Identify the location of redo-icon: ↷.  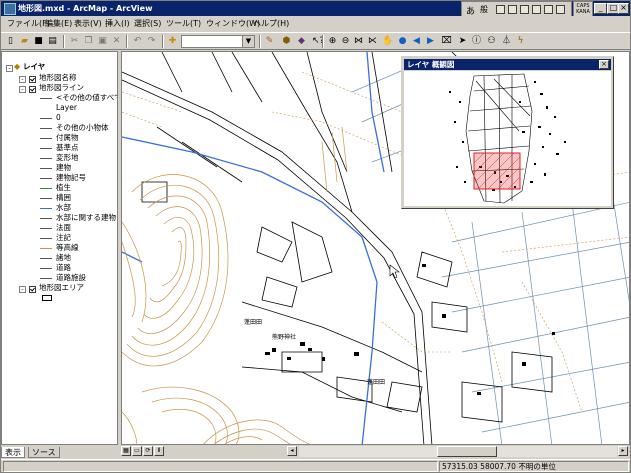
(151, 41).